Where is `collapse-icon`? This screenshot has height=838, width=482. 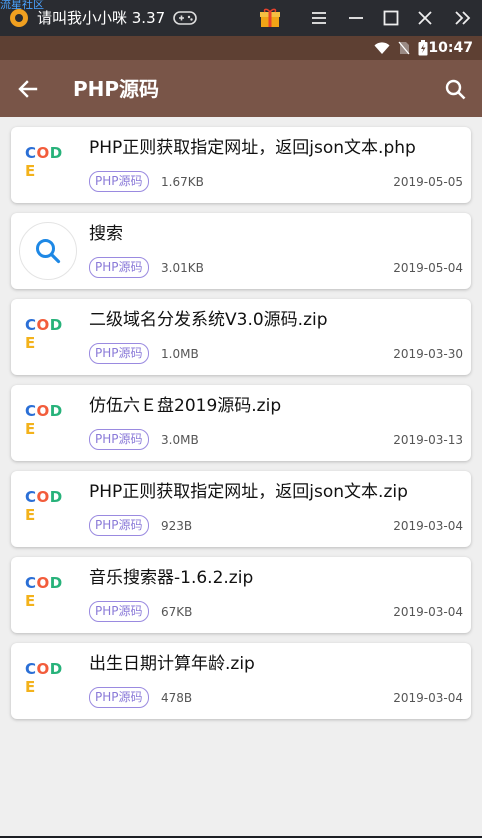 collapse-icon is located at coordinates (463, 18).